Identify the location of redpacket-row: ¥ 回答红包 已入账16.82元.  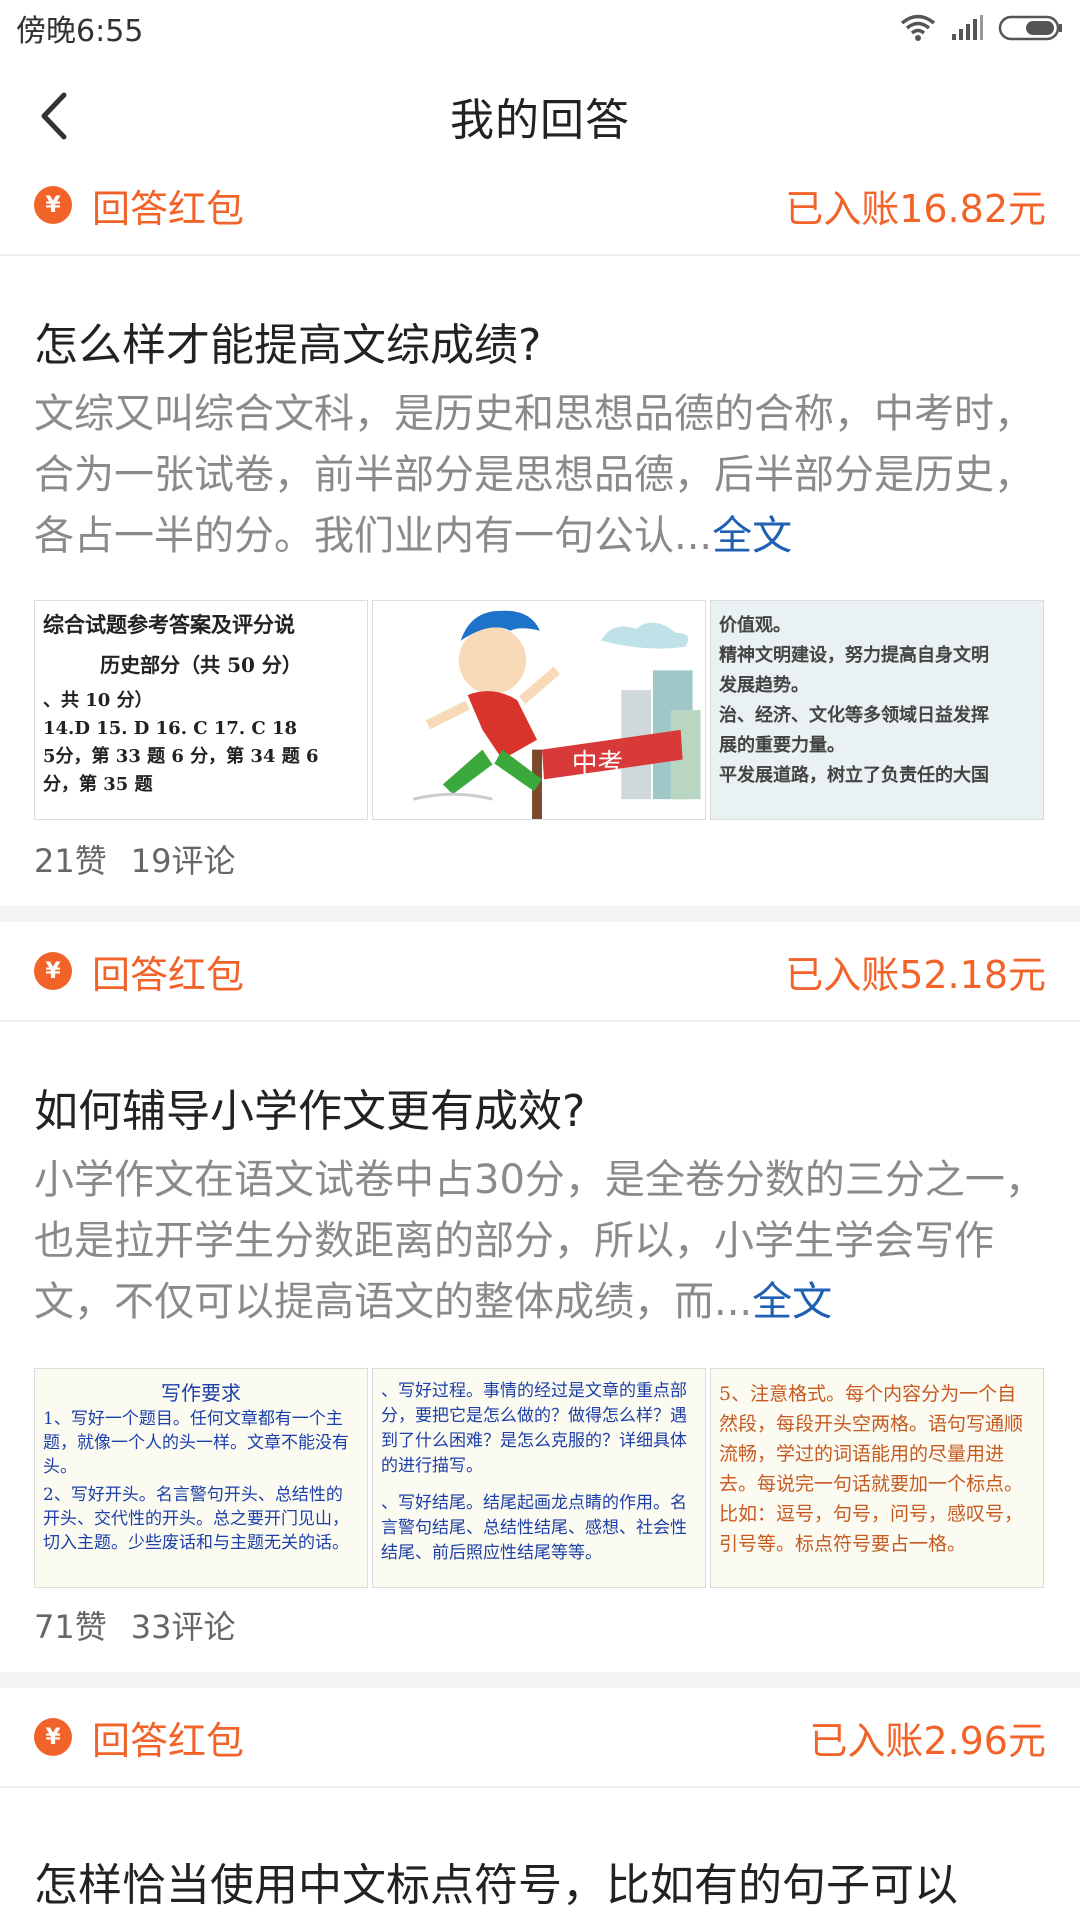
(540, 206).